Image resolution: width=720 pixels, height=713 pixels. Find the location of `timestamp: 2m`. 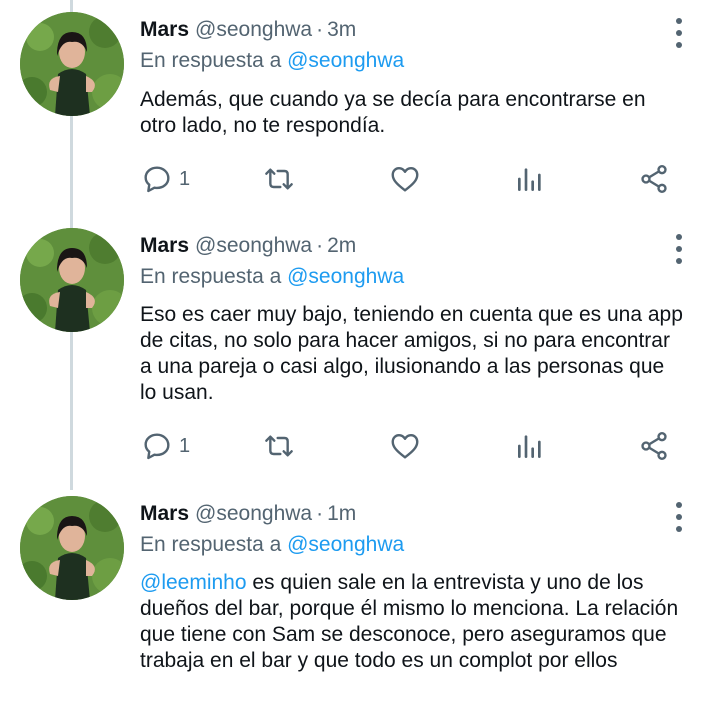

timestamp: 2m is located at coordinates (341, 245).